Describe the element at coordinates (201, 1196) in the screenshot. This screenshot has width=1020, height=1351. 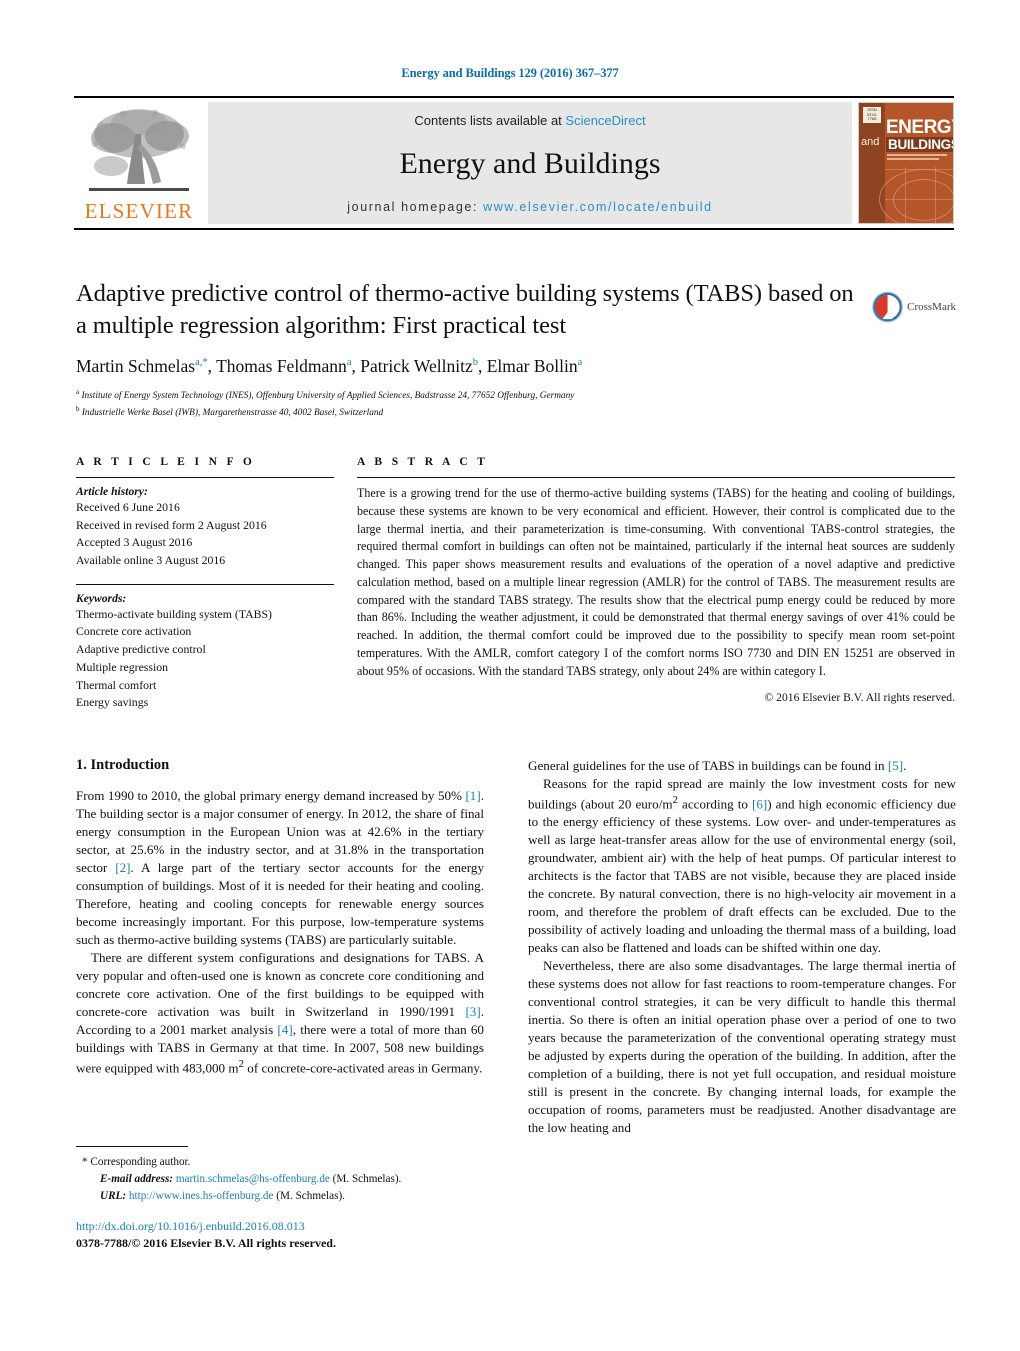
I see `url-link: http://www.ines.hs-offenburg.de` at that location.